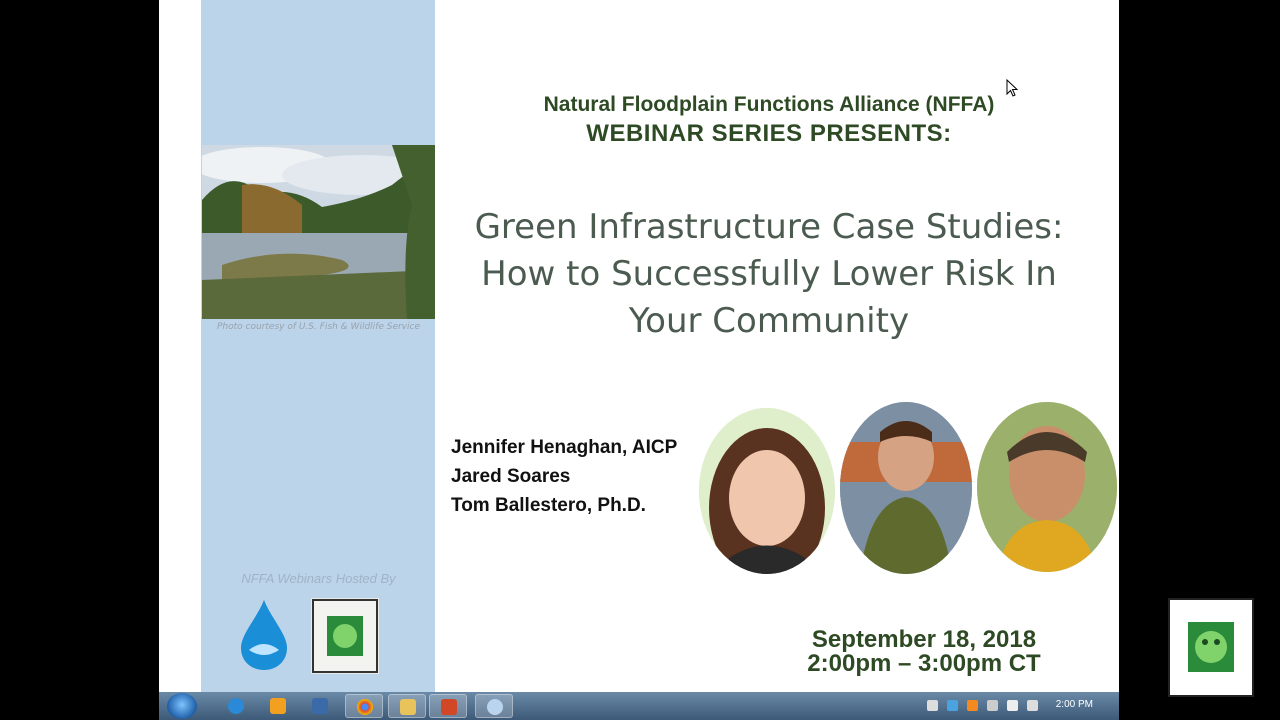 The height and width of the screenshot is (720, 1280). I want to click on printer-icon, so click(932, 705).